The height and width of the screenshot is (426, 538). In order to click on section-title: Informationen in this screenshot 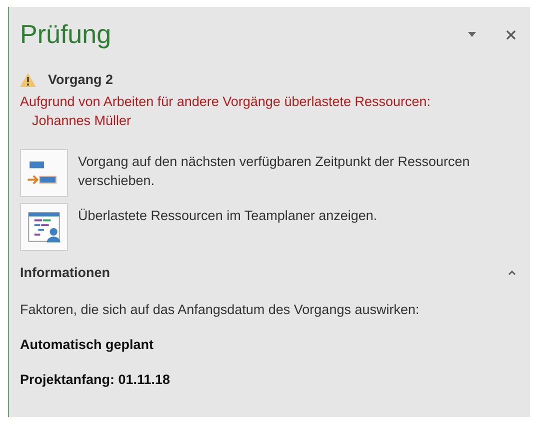, I will do `click(65, 272)`.